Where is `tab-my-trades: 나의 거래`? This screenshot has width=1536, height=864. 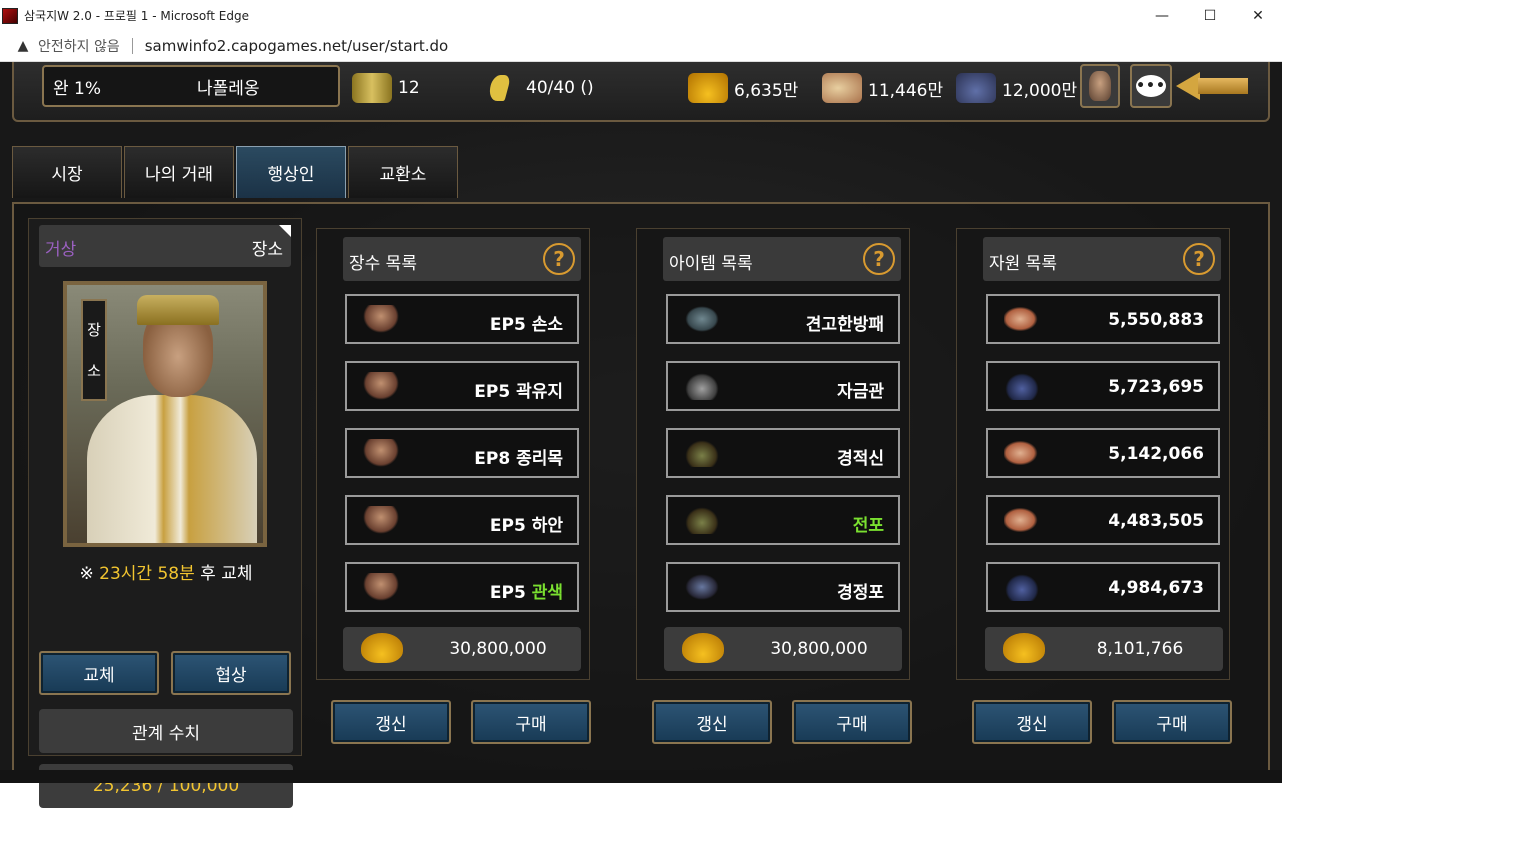 tab-my-trades: 나의 거래 is located at coordinates (179, 172).